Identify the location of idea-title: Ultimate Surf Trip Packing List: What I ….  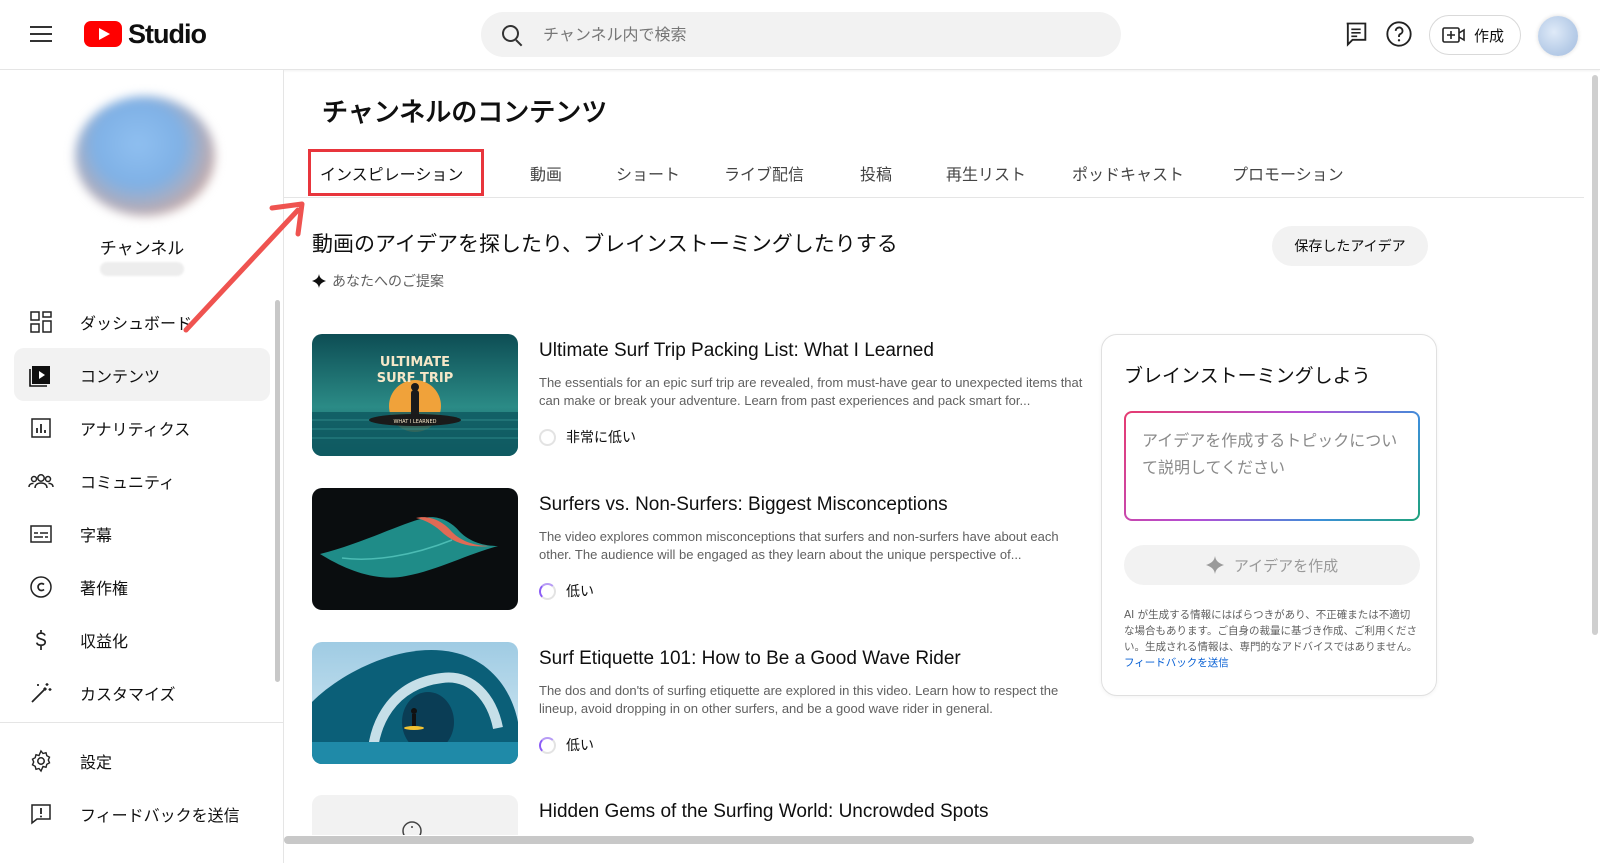
(736, 351).